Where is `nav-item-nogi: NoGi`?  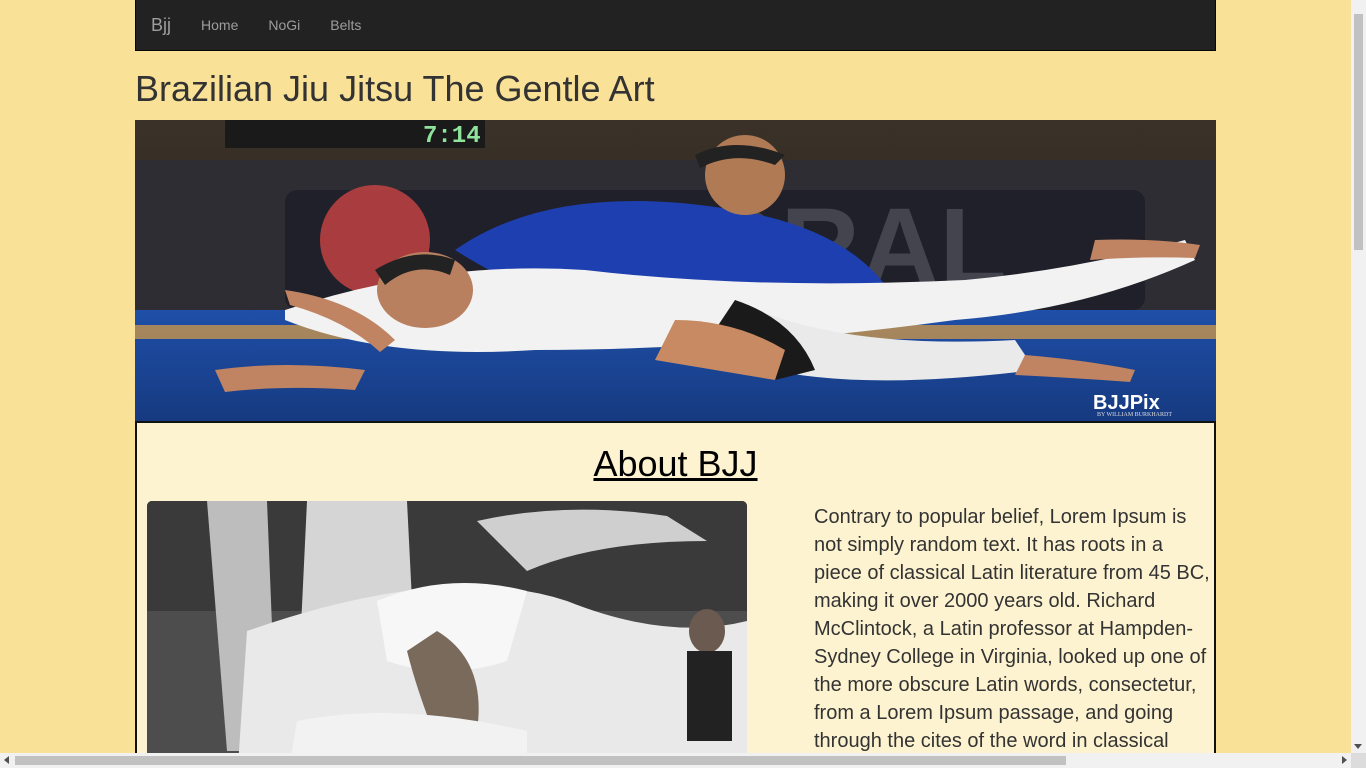
nav-item-nogi: NoGi is located at coordinates (284, 25).